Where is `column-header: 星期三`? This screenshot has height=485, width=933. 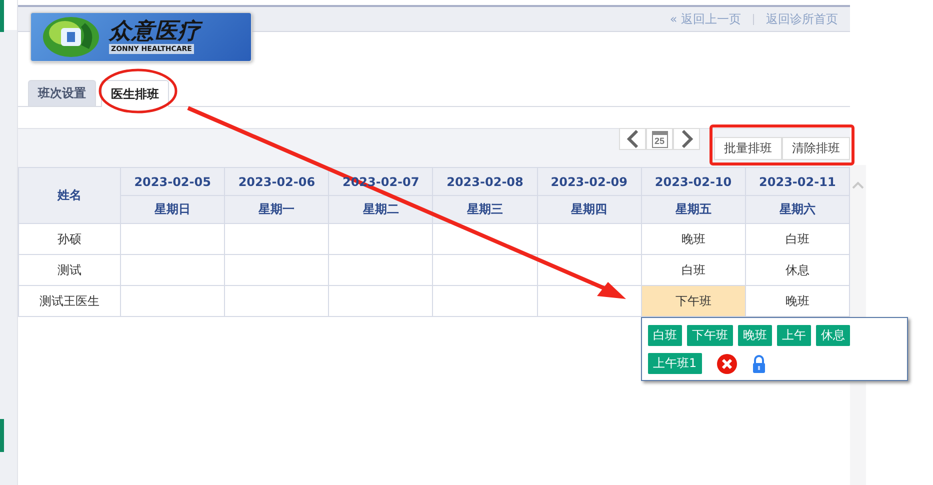
column-header: 星期三 is located at coordinates (484, 209).